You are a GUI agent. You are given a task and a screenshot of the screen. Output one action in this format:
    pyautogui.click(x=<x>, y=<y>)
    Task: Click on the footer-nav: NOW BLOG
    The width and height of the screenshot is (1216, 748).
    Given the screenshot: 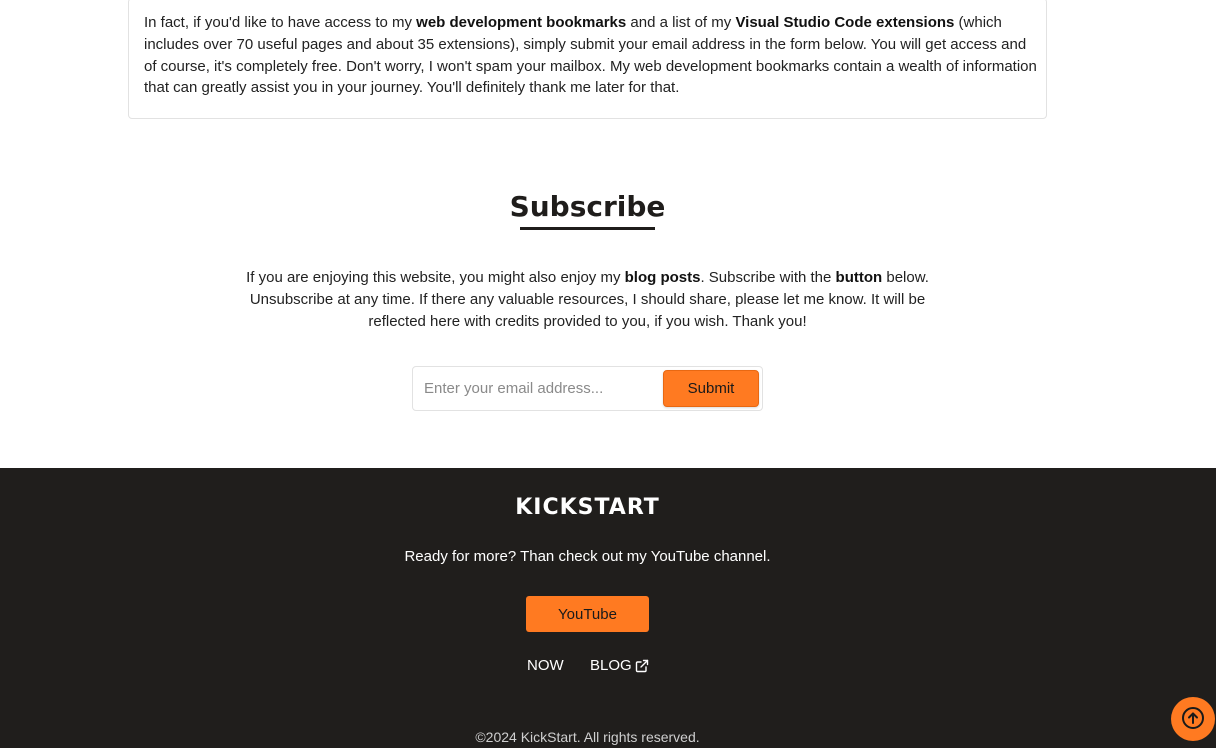 What is the action you would take?
    pyautogui.click(x=608, y=667)
    